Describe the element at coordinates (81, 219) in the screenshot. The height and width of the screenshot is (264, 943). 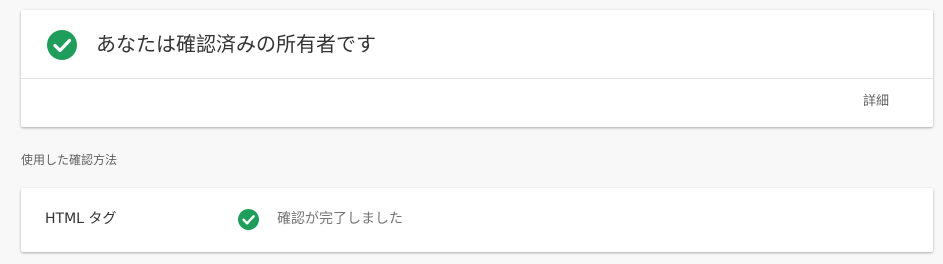
I see `verification-method-name: HTML タグ` at that location.